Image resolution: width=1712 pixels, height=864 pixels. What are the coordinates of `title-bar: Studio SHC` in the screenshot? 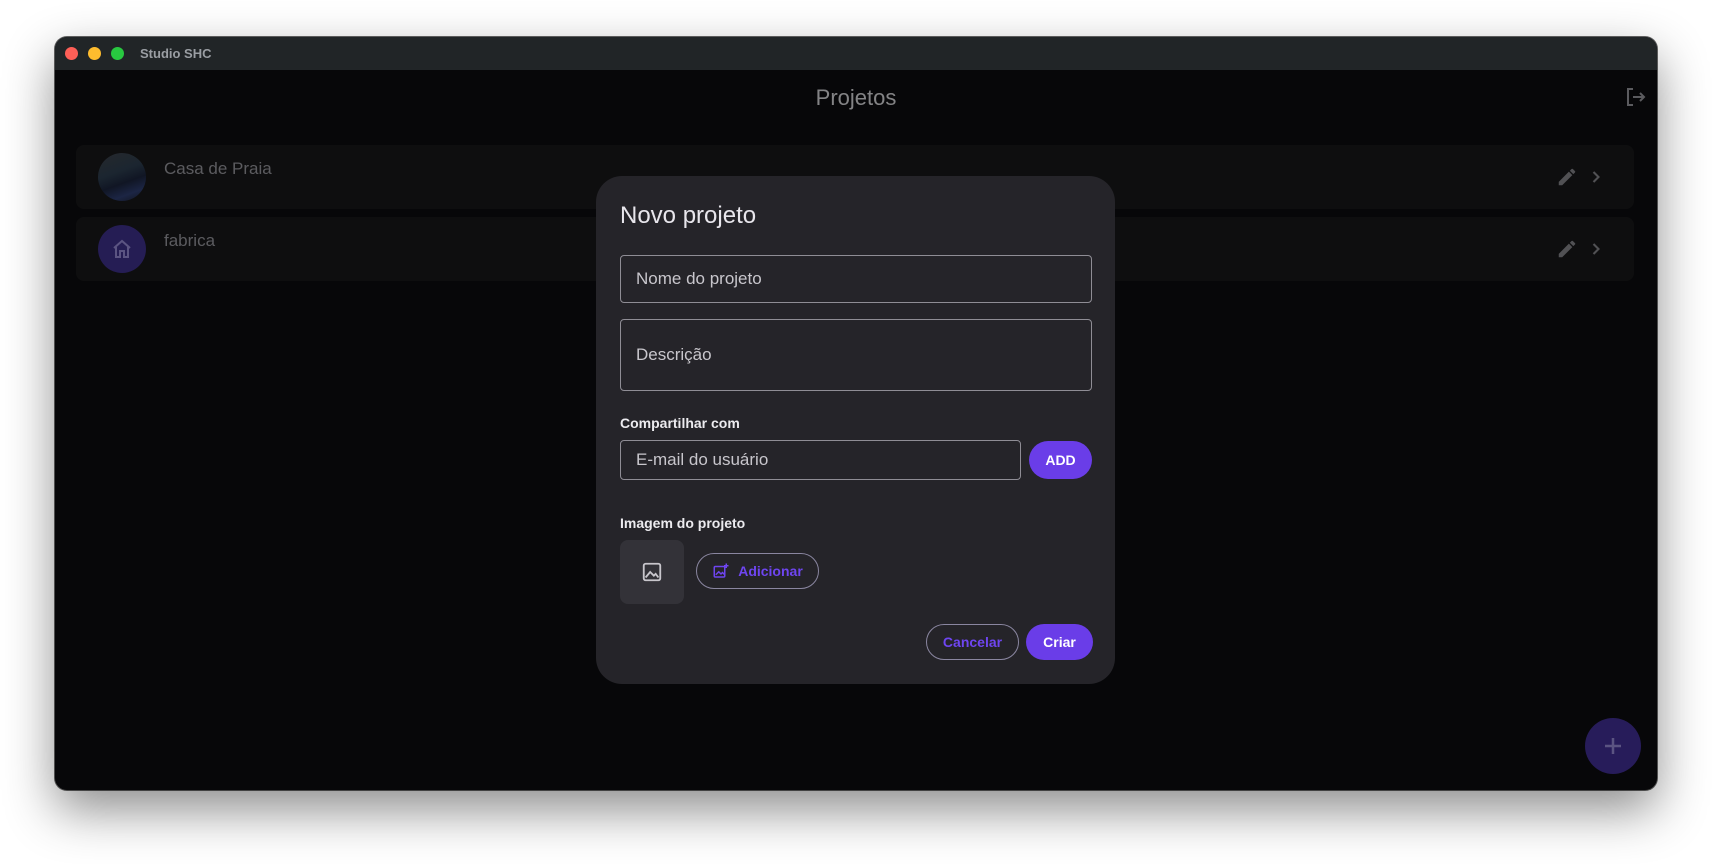 It's located at (856, 53).